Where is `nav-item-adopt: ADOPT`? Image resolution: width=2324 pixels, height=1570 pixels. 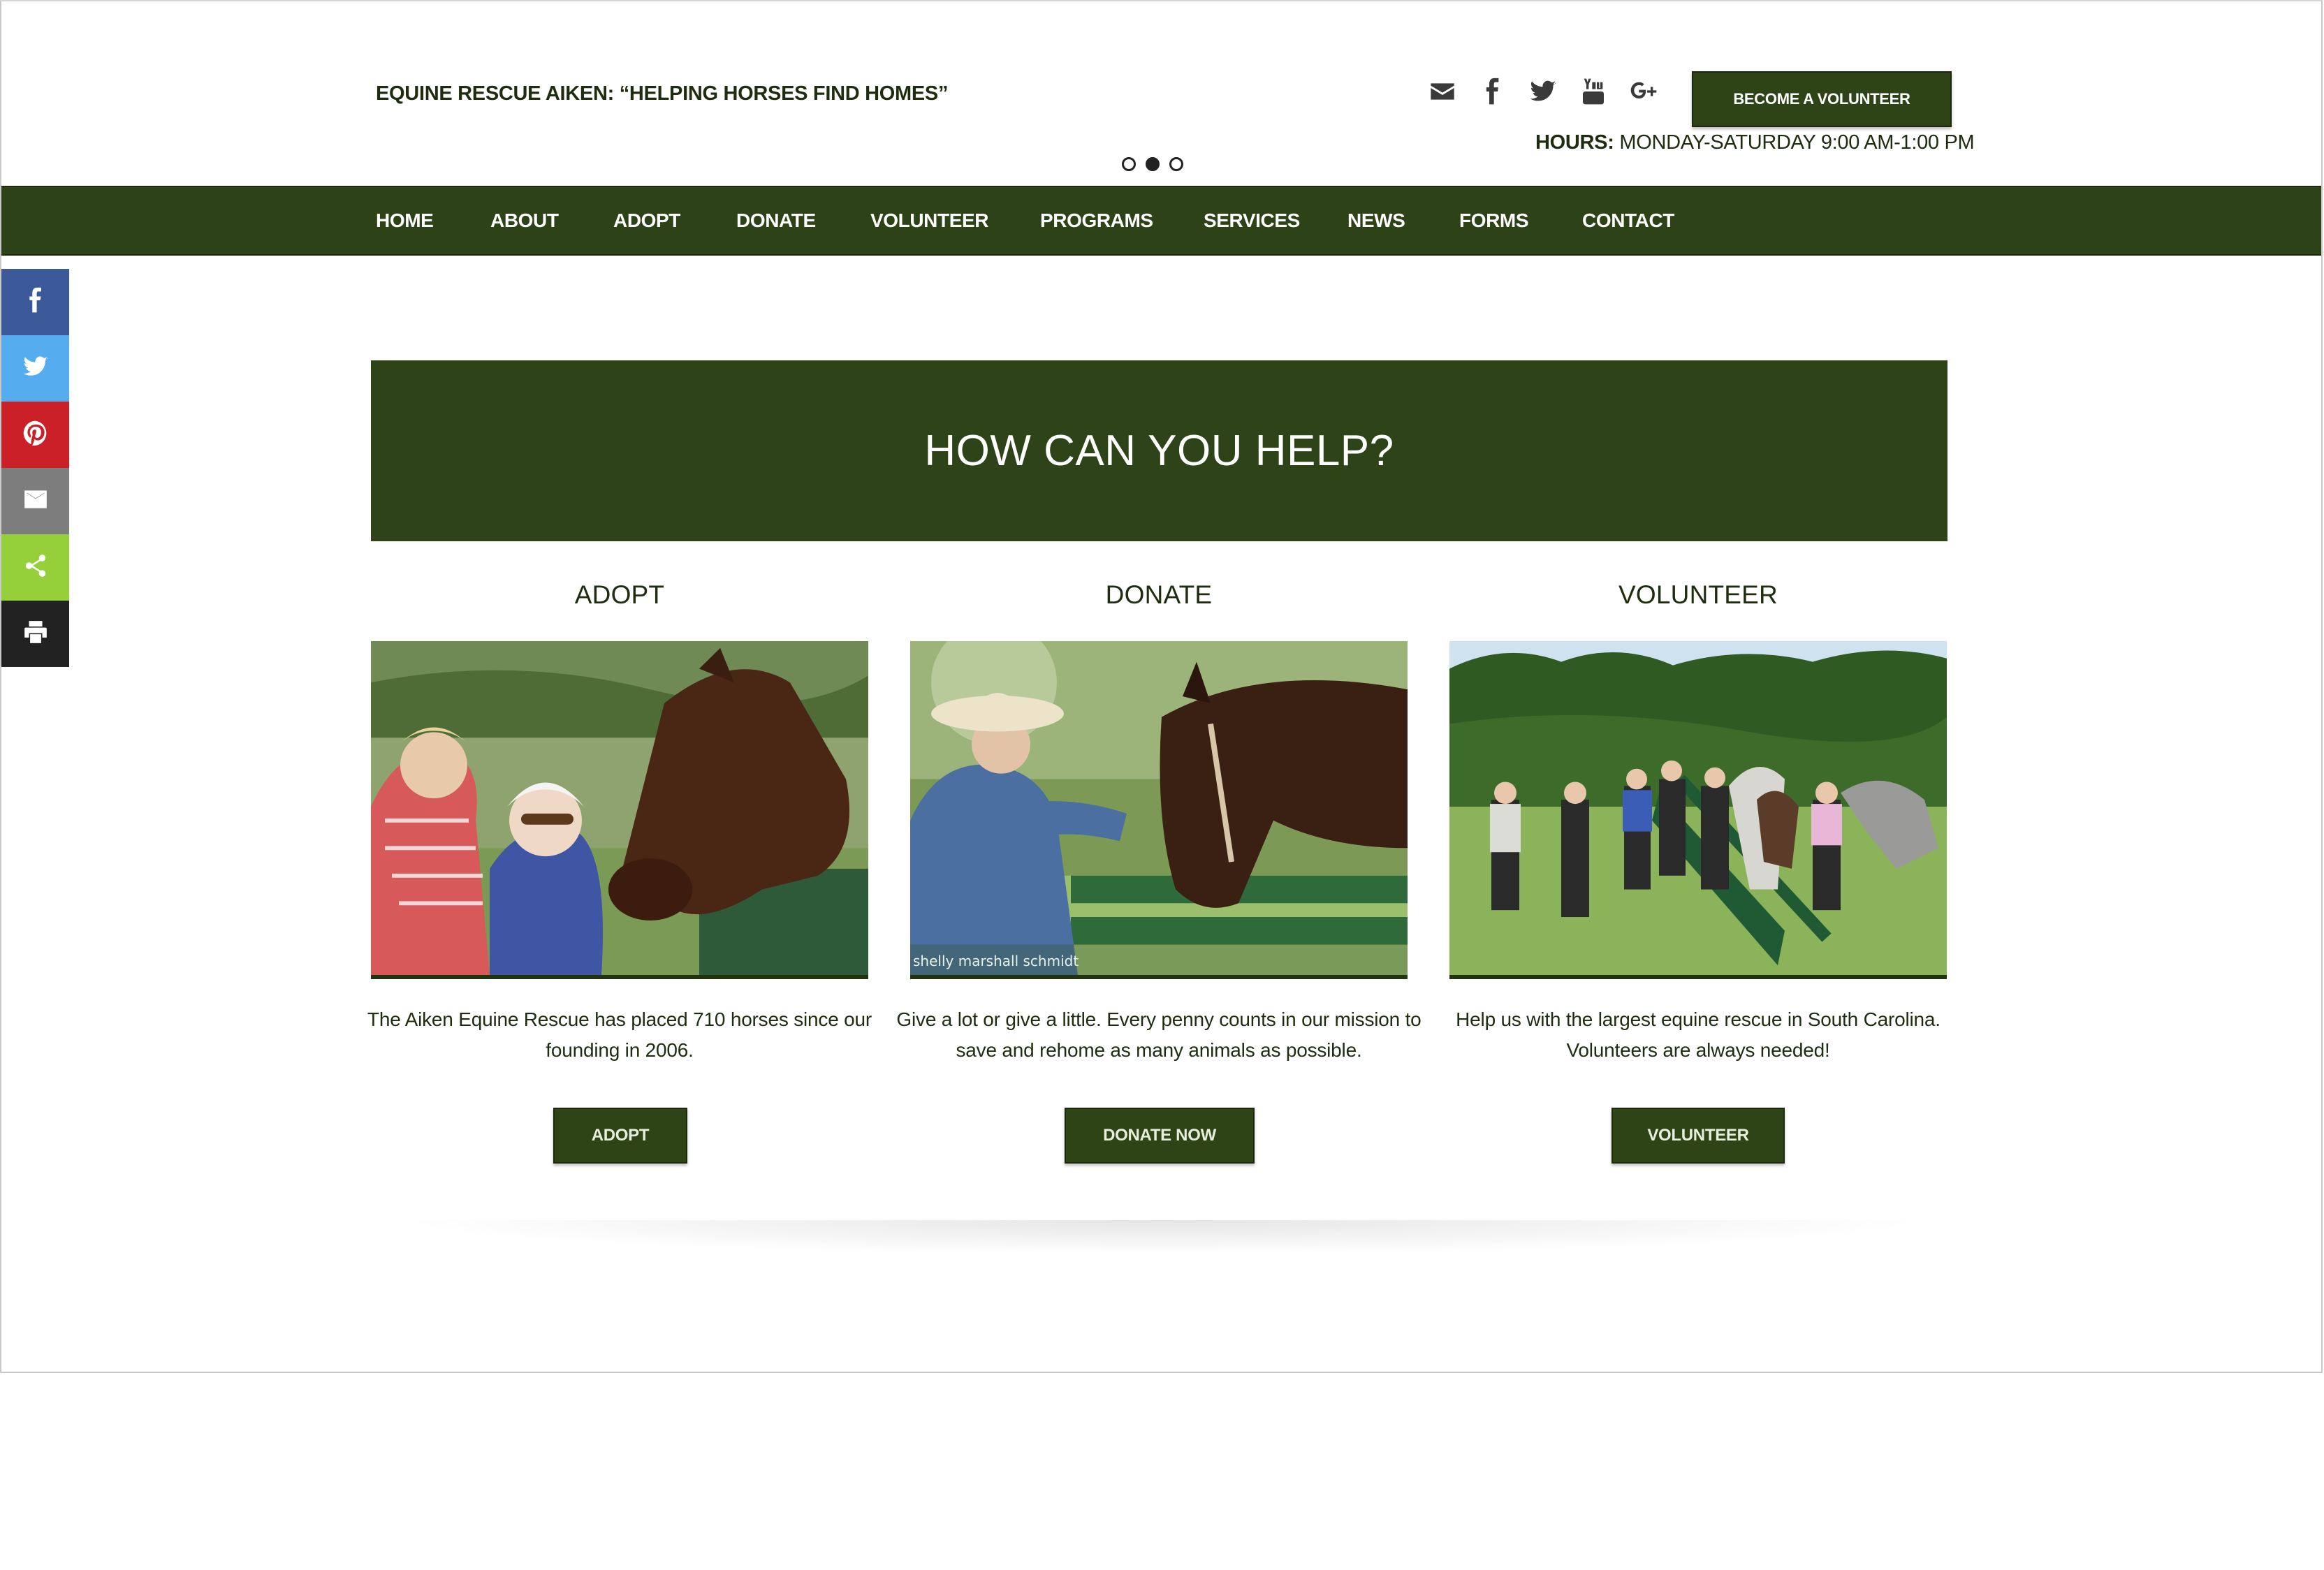
nav-item-adopt: ADOPT is located at coordinates (646, 220).